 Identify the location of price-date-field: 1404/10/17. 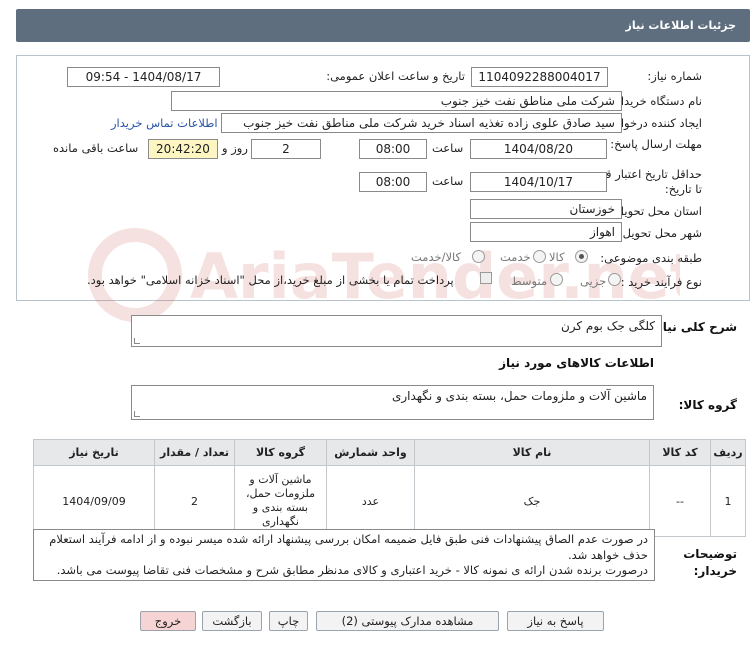
(538, 182).